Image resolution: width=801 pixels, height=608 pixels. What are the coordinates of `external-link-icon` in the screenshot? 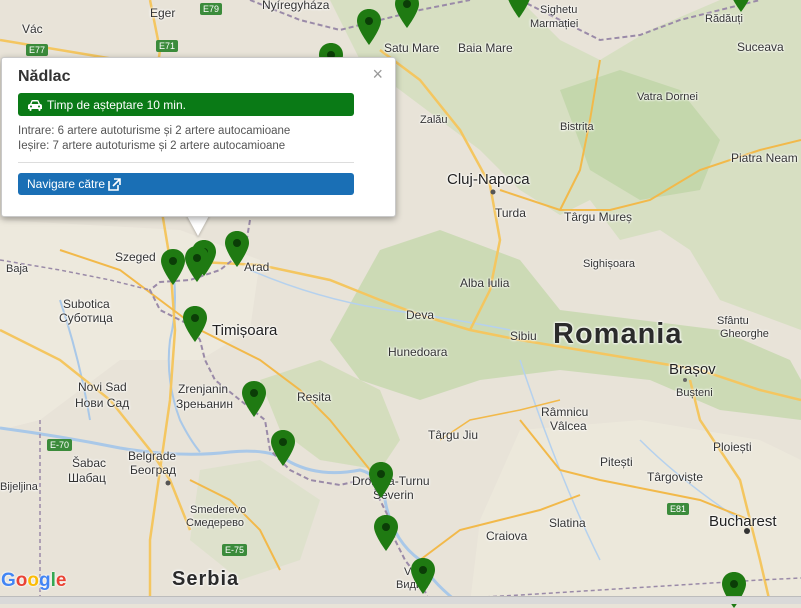 It's located at (114, 184).